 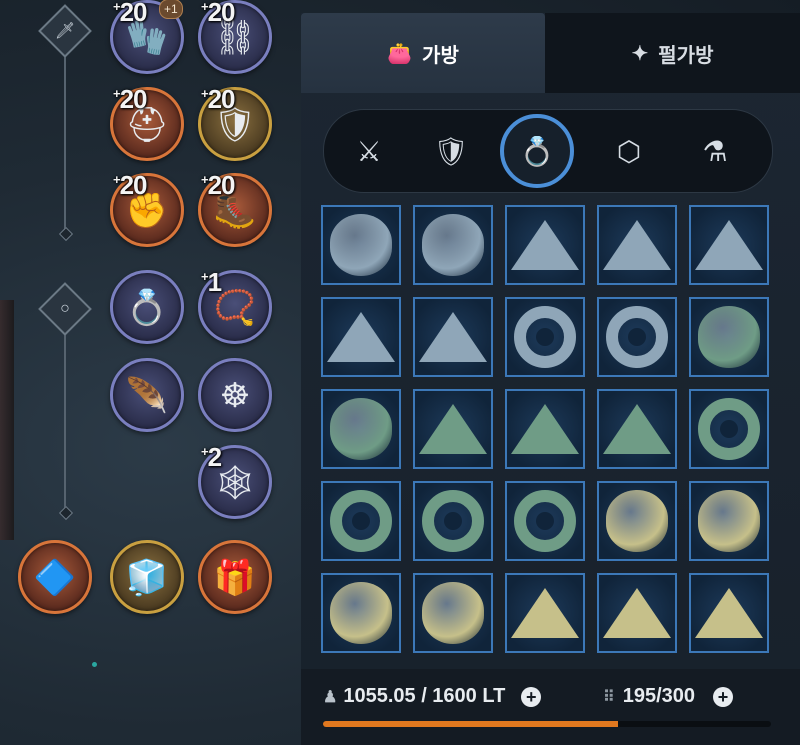 I want to click on weapon-filter: ⚔, so click(x=369, y=151).